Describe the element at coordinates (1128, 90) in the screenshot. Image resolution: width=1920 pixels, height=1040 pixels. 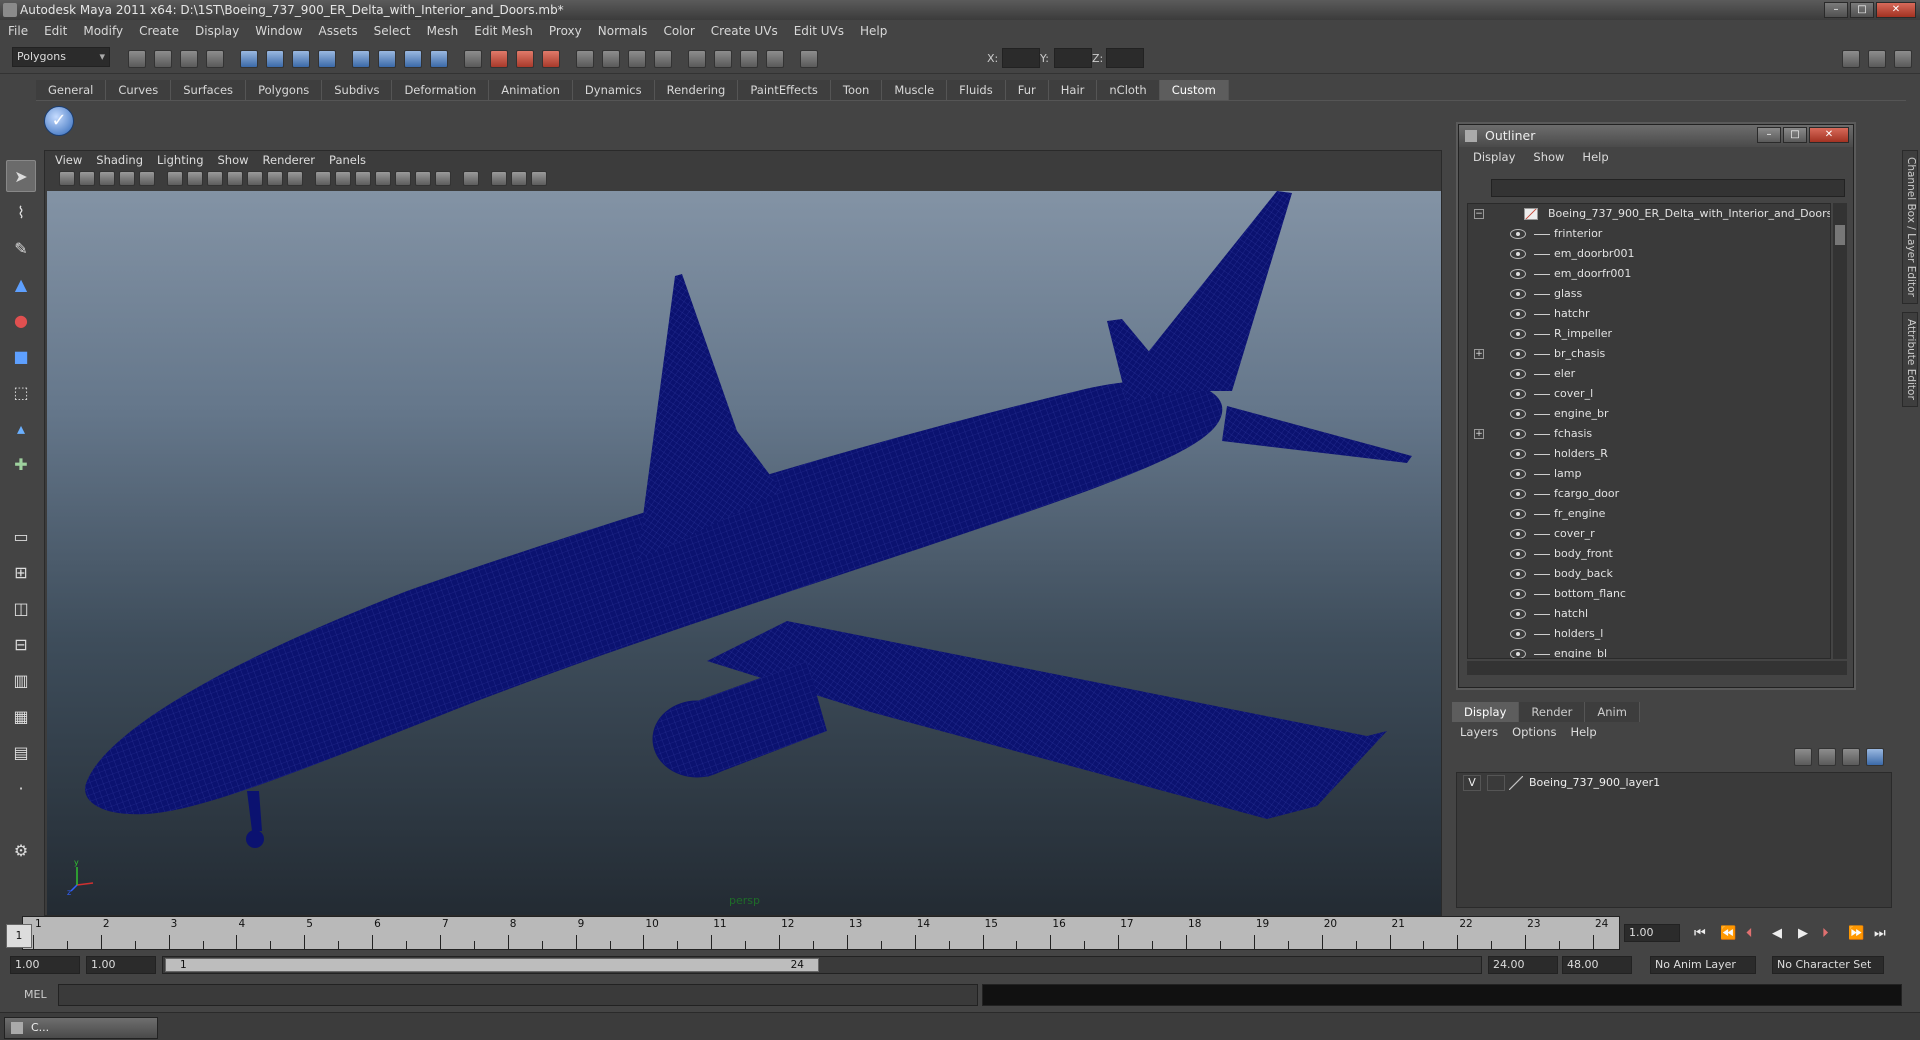
I see `shelf-tab-ncloth: nCloth` at that location.